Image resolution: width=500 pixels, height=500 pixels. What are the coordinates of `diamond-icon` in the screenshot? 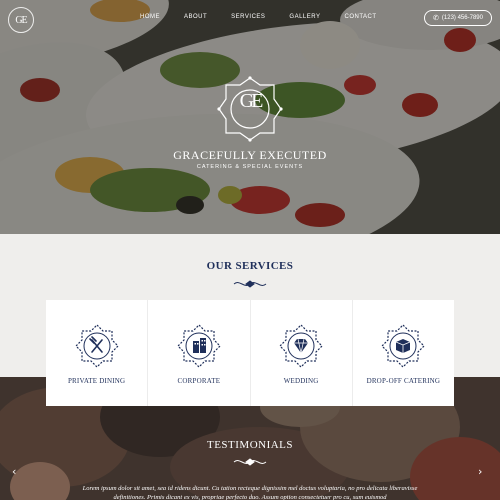 It's located at (301, 346).